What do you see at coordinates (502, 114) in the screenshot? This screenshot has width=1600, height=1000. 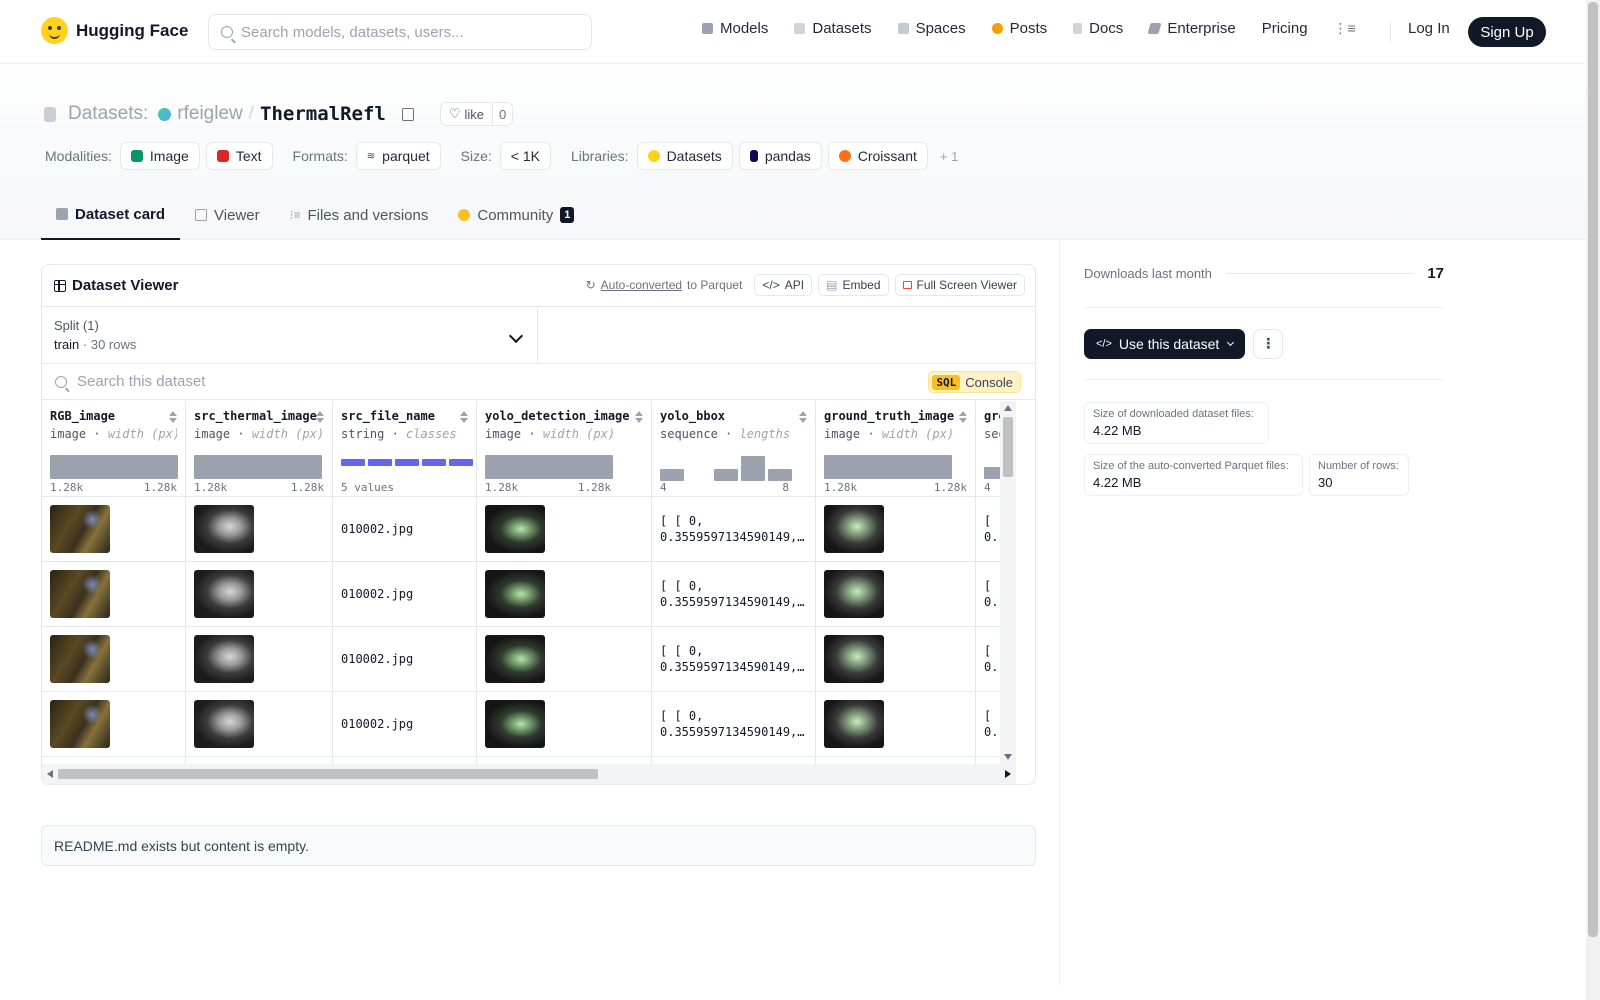 I see `like-count: 0` at bounding box center [502, 114].